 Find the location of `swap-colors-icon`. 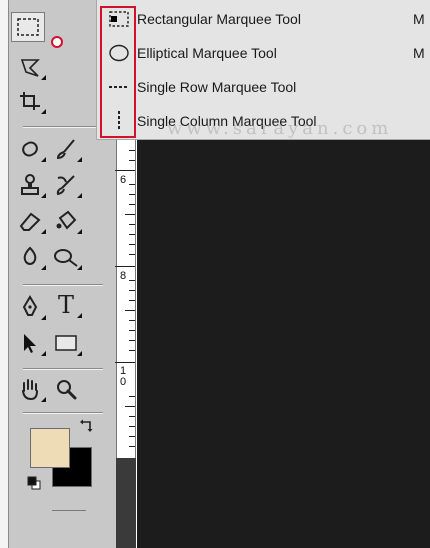

swap-colors-icon is located at coordinates (87, 427).